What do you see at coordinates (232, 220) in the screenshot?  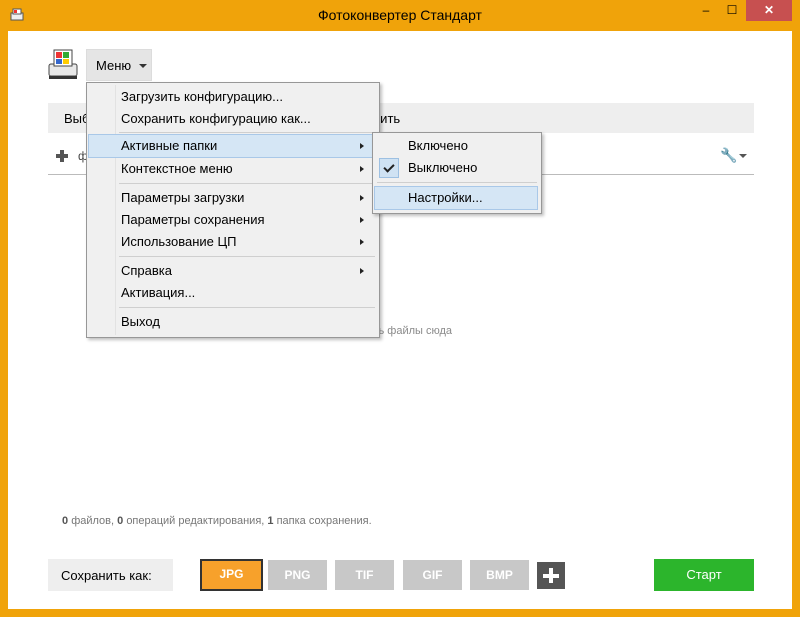 I see `menu-item-save-params: Параметры сохранения` at bounding box center [232, 220].